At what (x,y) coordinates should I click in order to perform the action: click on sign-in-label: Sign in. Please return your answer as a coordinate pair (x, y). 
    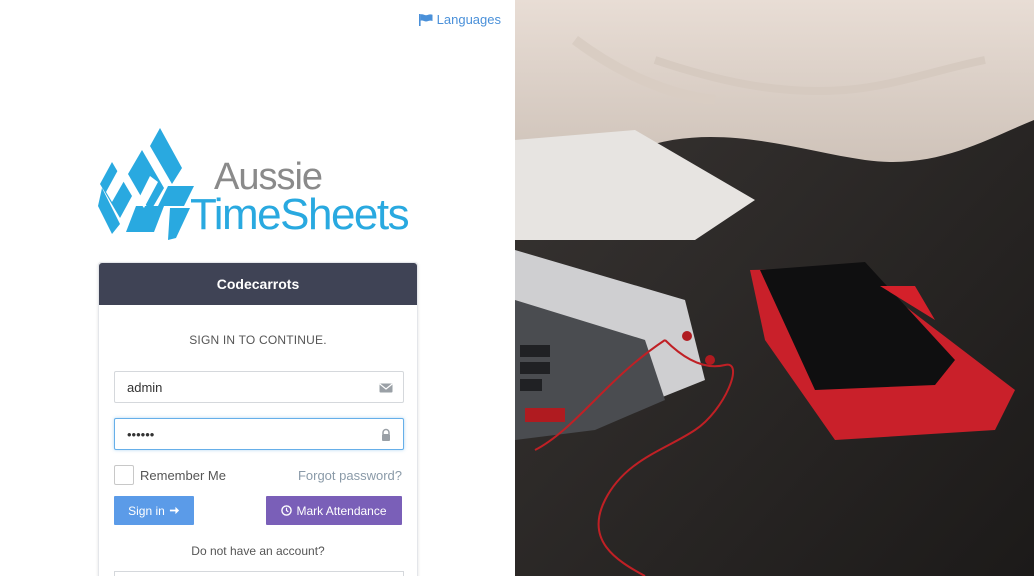
    Looking at the image, I should click on (146, 510).